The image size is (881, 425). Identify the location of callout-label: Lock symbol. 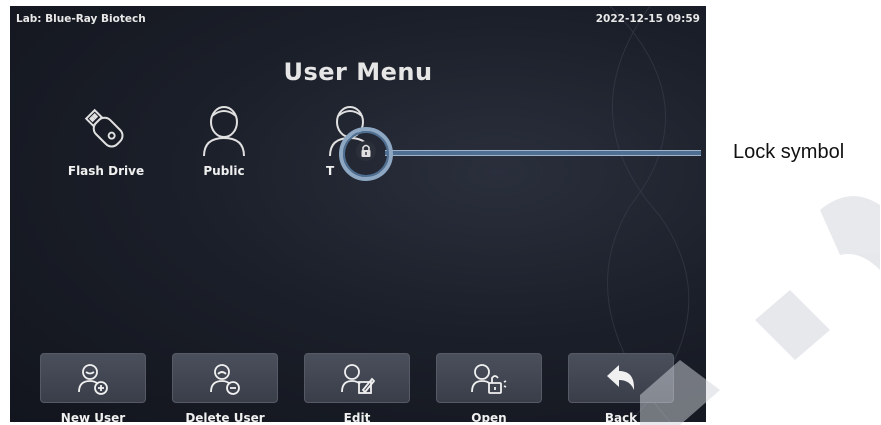
(789, 152).